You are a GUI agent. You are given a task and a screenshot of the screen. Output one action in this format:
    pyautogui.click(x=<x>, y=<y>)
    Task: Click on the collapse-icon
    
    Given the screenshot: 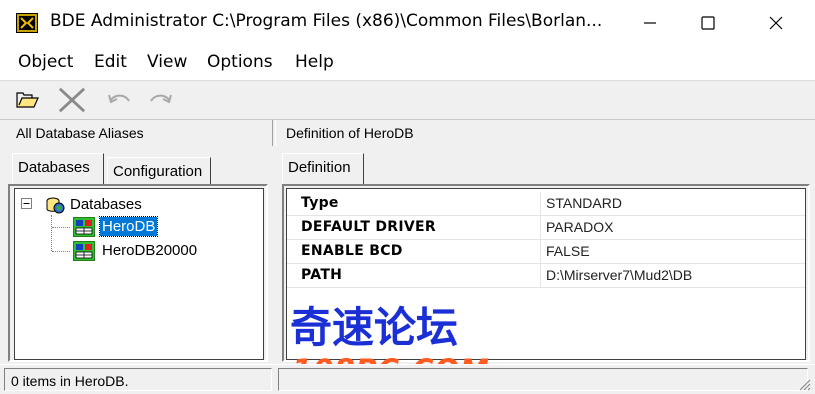 What is the action you would take?
    pyautogui.click(x=26, y=203)
    